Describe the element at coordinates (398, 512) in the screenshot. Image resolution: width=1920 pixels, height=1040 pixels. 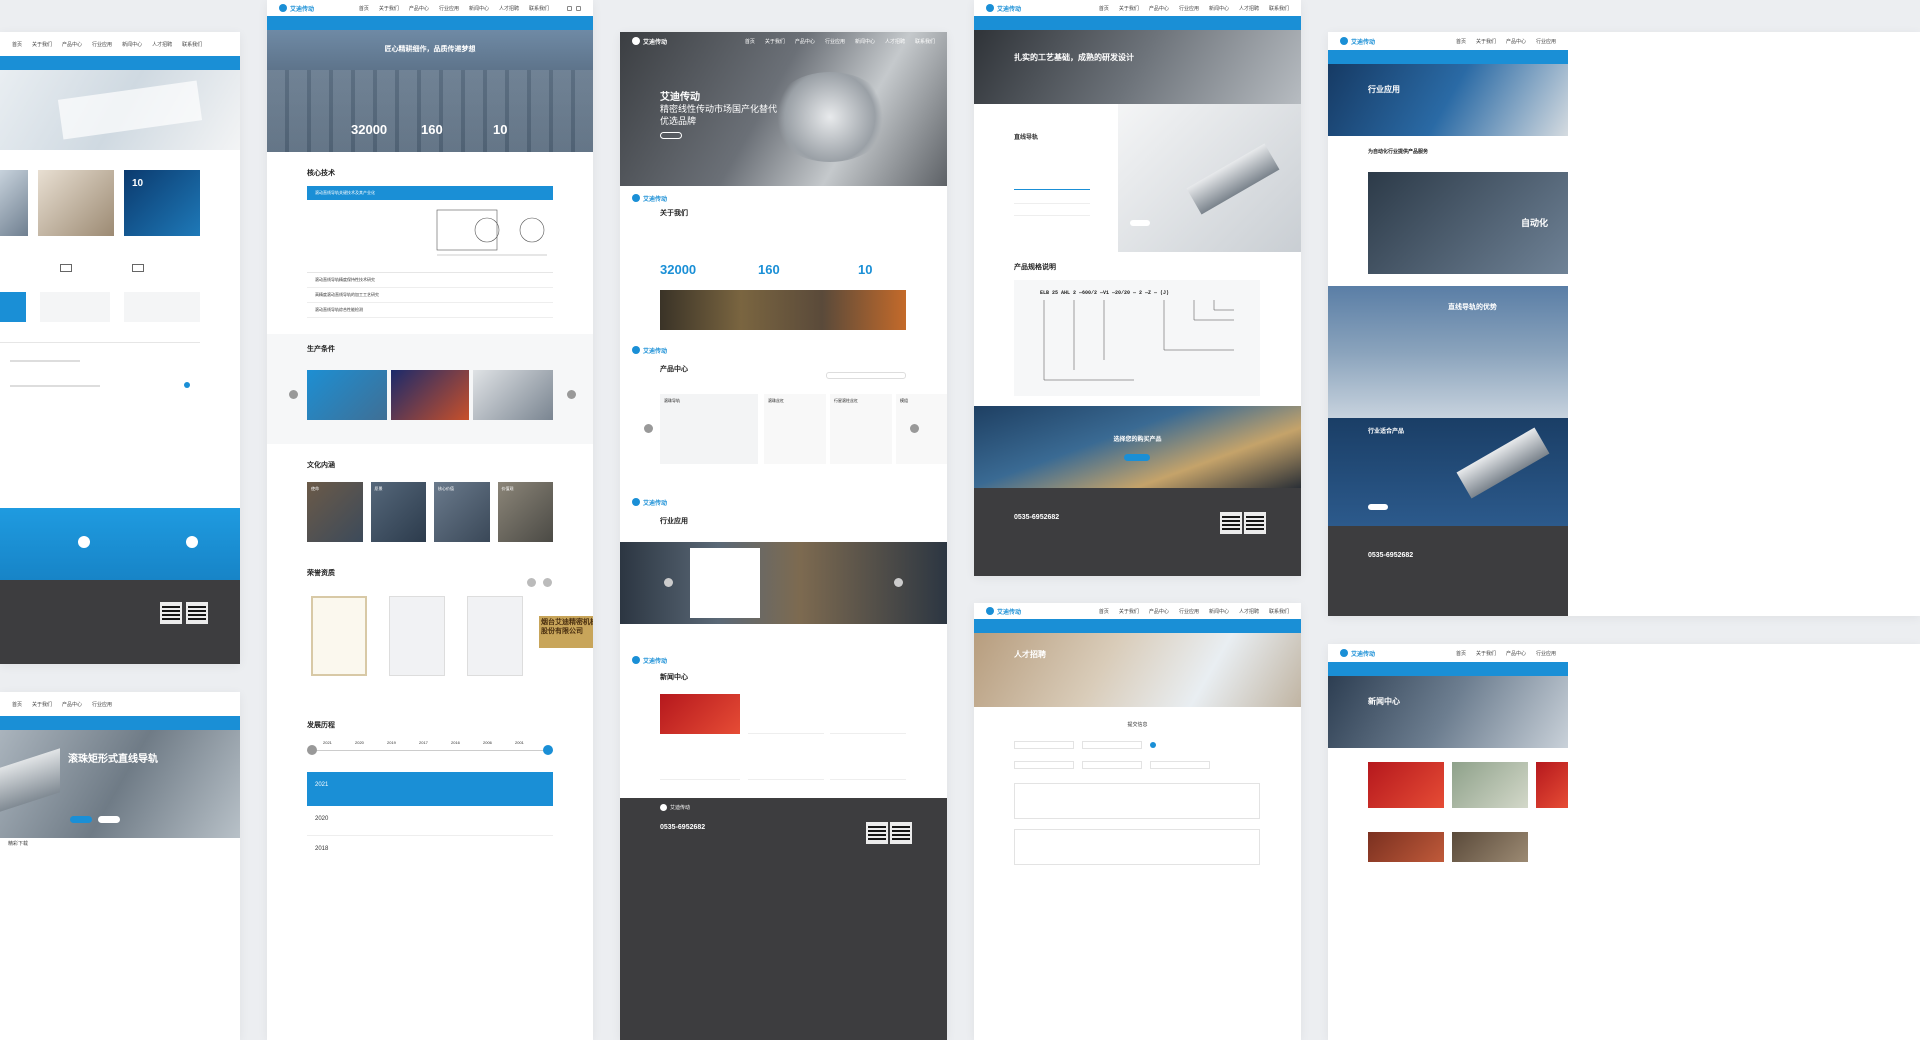
I see `culture-card: 愿景` at that location.